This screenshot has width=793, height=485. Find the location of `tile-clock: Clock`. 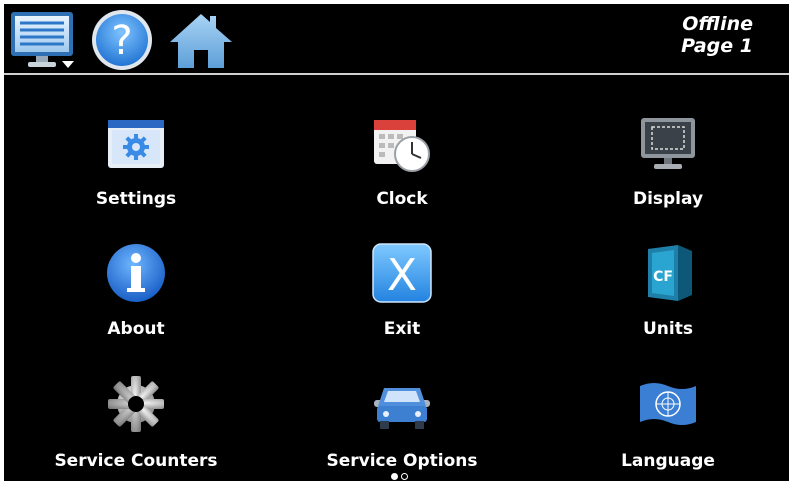

tile-clock: Clock is located at coordinates (402, 142).